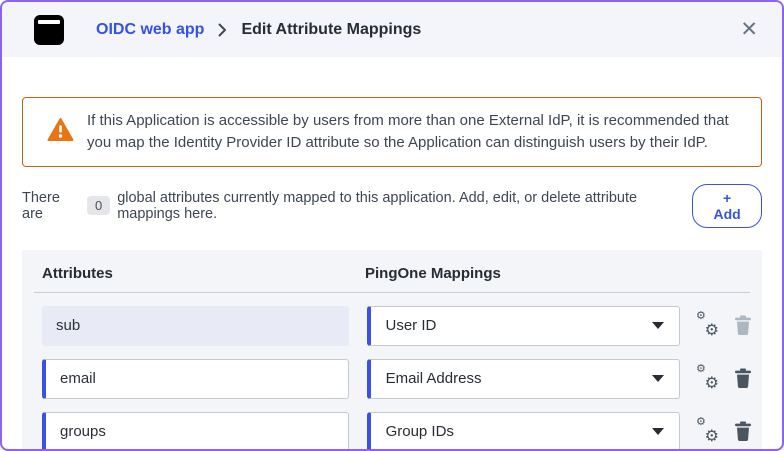  Describe the element at coordinates (411, 325) in the screenshot. I see `mapping-selected-value: User ID` at that location.